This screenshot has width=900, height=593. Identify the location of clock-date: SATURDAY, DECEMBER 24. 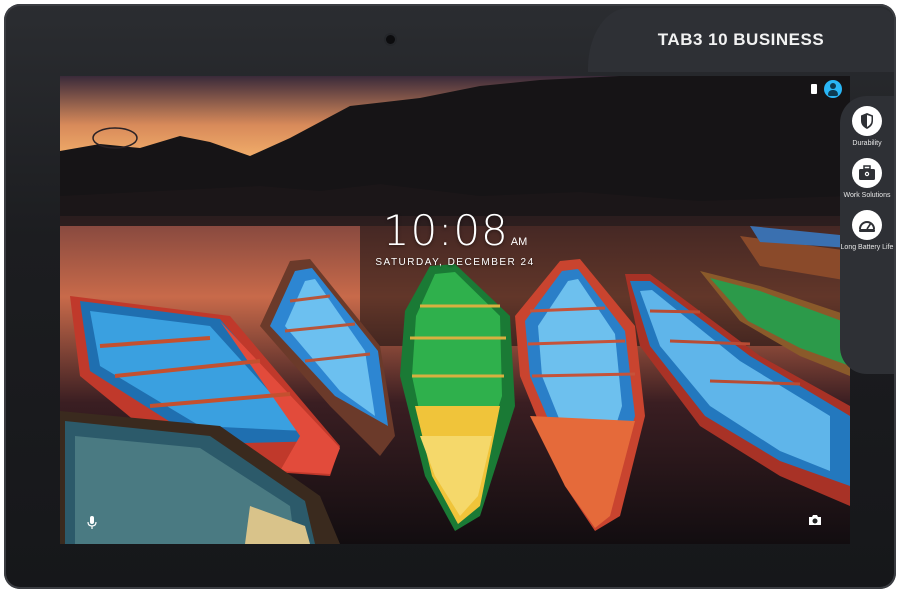
(455, 262).